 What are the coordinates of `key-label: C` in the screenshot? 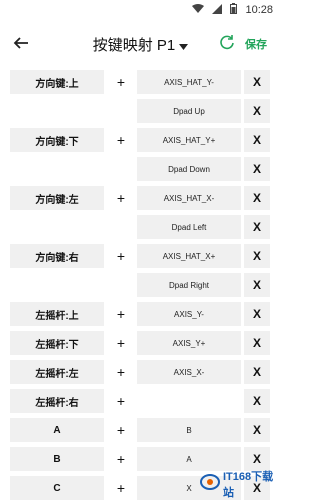 It's located at (57, 488).